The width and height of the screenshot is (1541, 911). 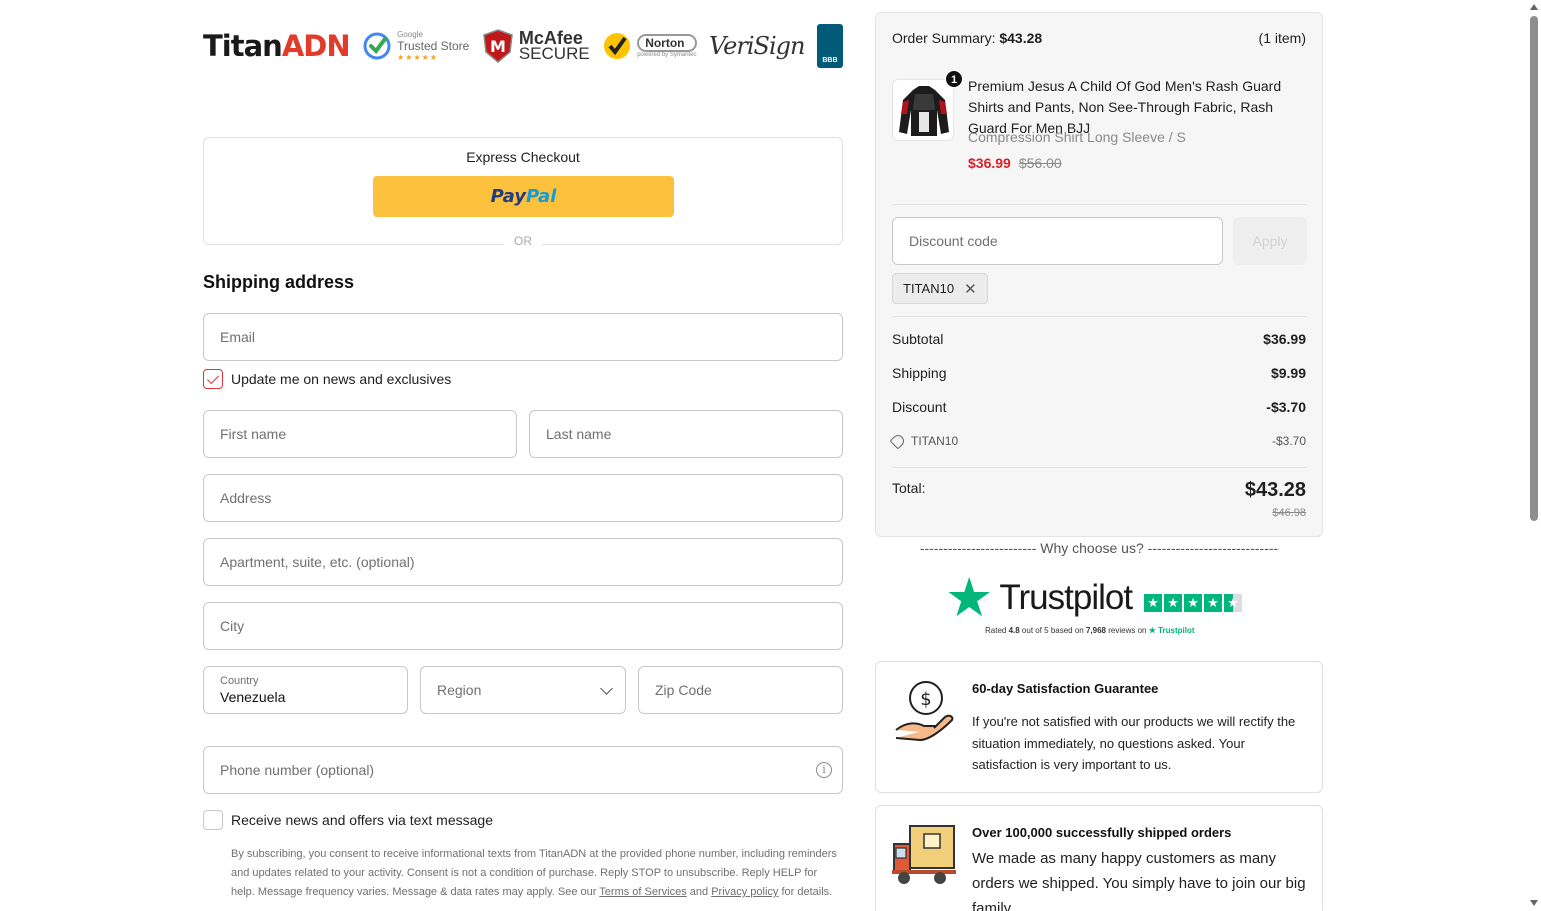 What do you see at coordinates (1066, 597) in the screenshot?
I see `trustpilot-logo: Trustpilot` at bounding box center [1066, 597].